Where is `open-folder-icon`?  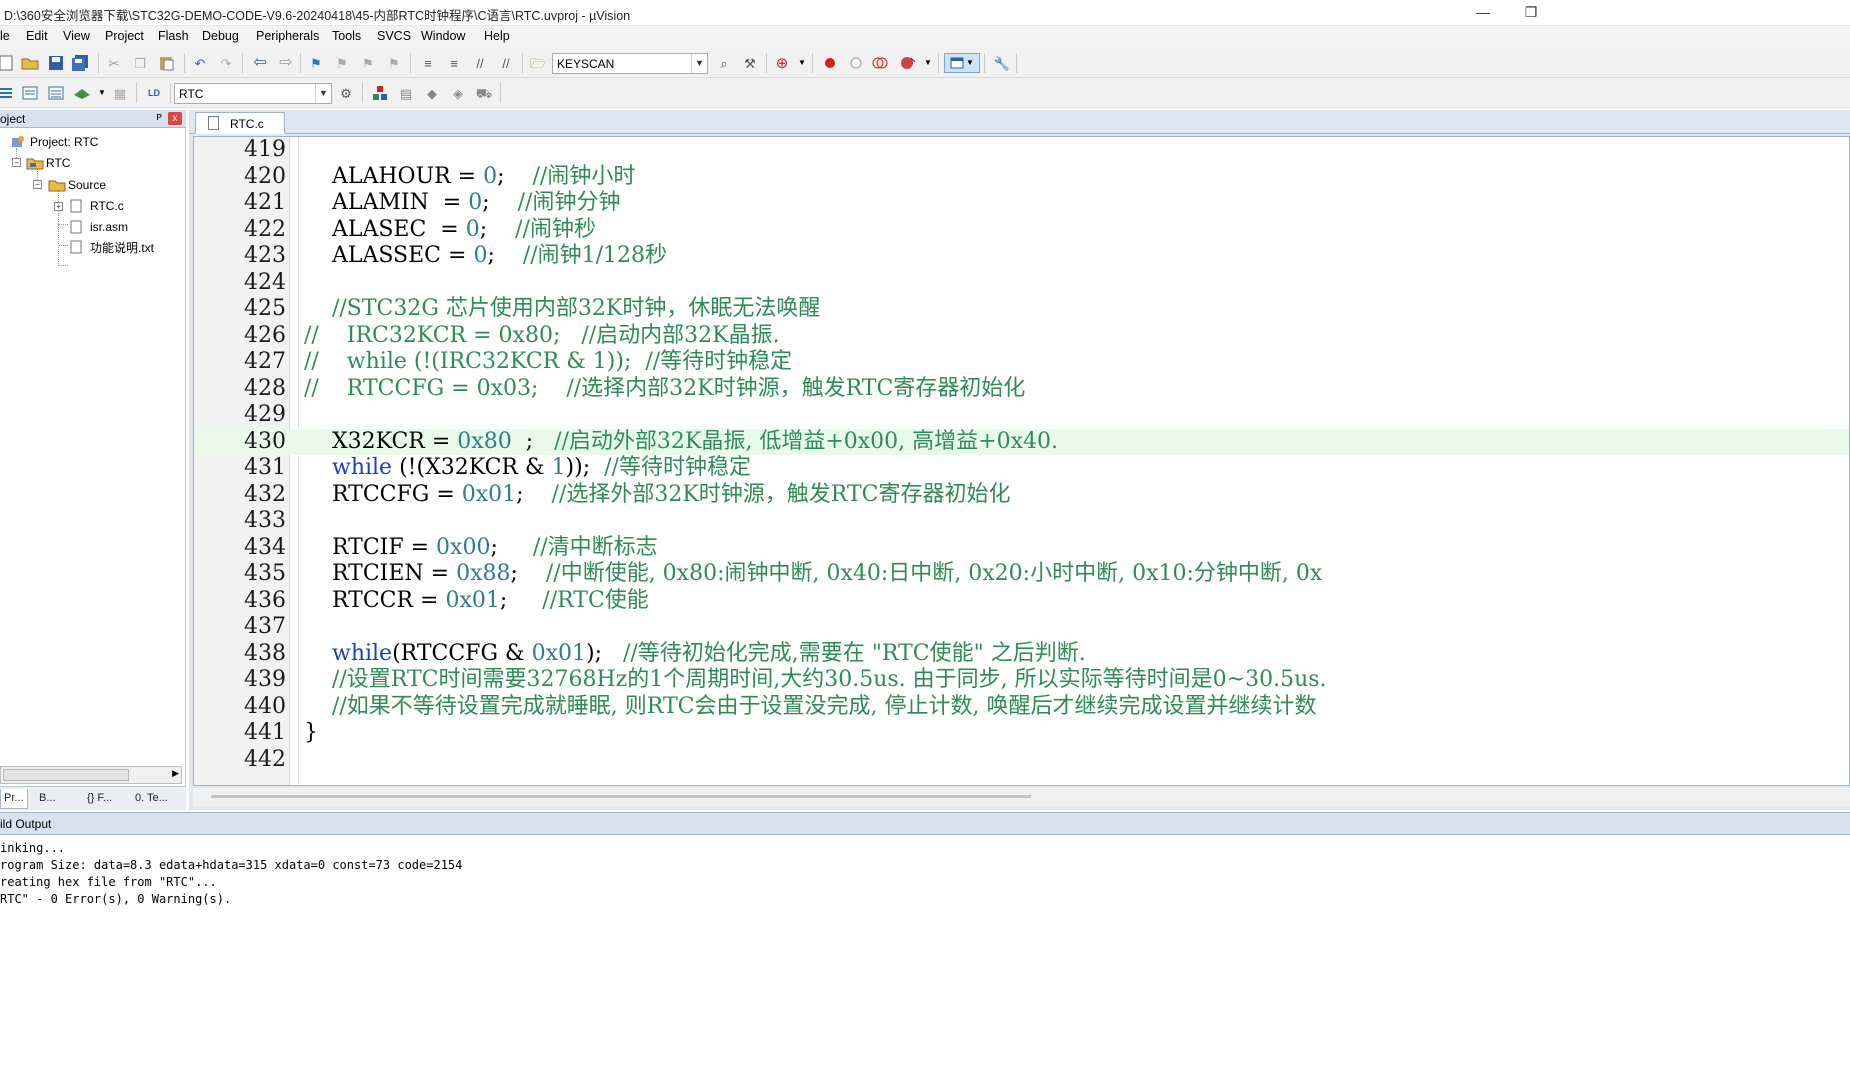 open-folder-icon is located at coordinates (30, 63).